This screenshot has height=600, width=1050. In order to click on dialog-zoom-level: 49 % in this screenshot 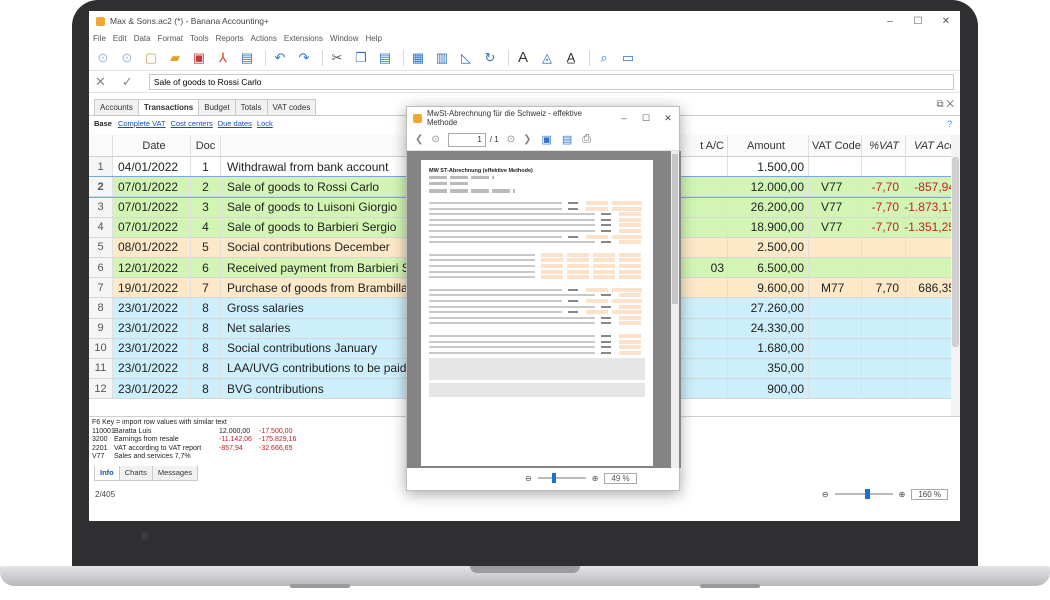, I will do `click(620, 478)`.